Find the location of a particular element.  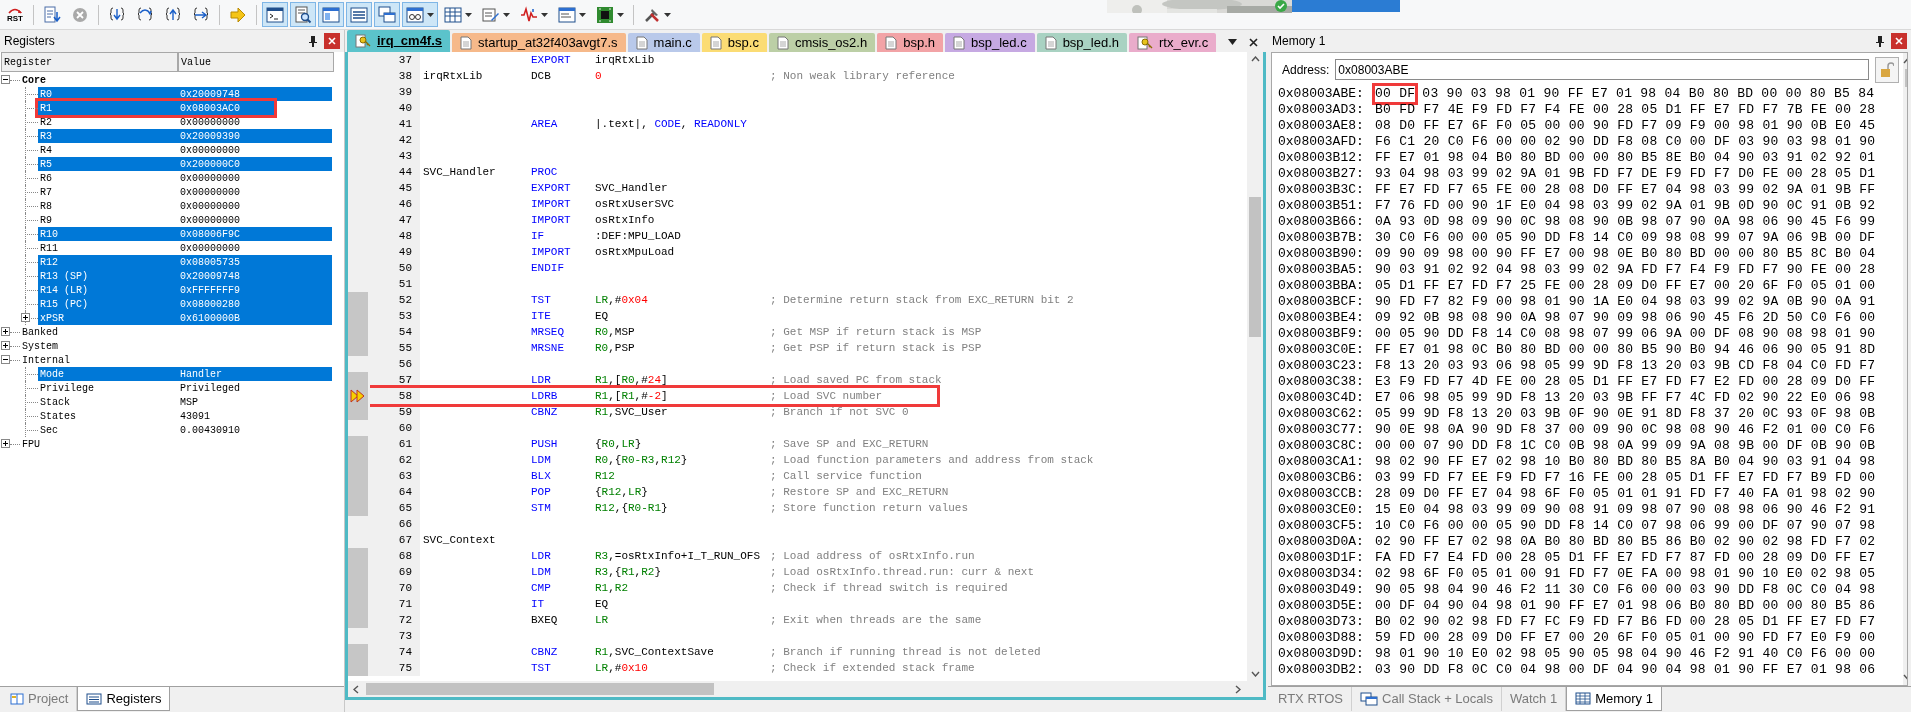

list-icon is located at coordinates (359, 14).